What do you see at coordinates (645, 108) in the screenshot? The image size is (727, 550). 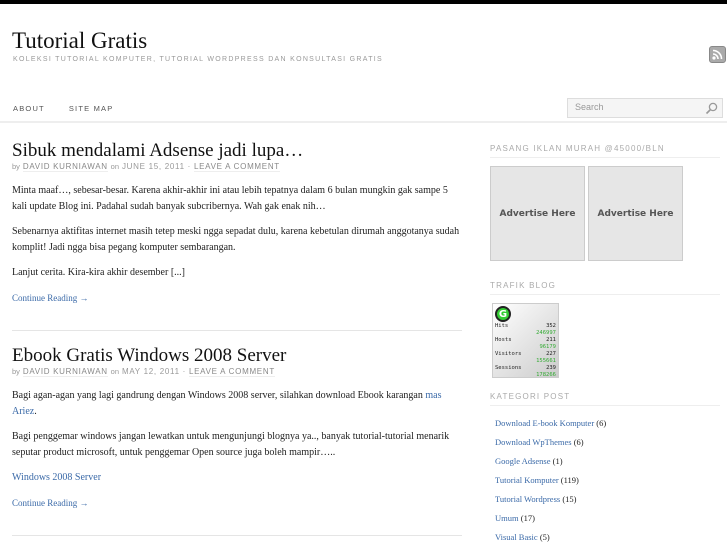 I see `search-input: Search` at bounding box center [645, 108].